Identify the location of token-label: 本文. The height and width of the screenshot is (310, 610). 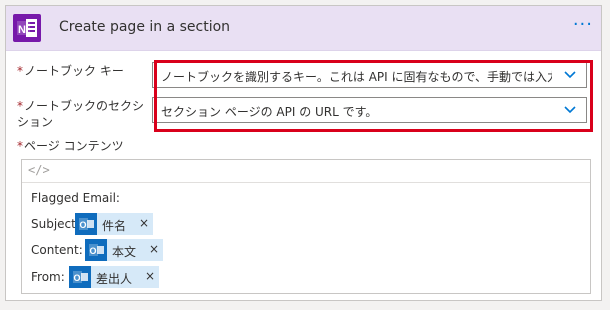
(124, 252).